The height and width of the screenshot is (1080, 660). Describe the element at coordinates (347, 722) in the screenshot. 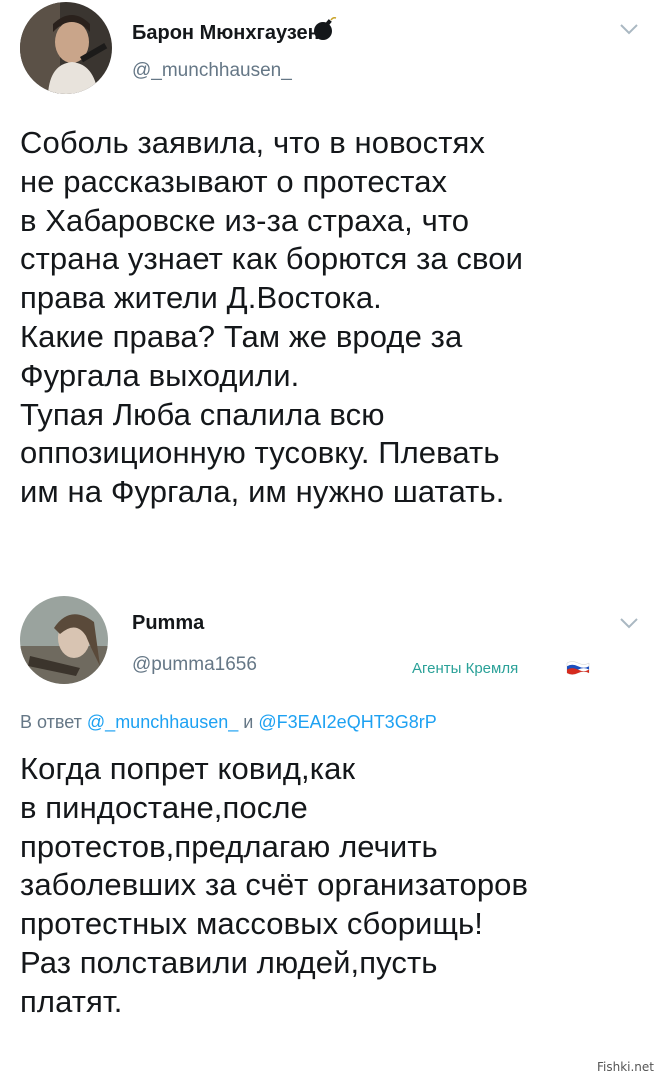

I see `reply-mention: @F3EAI2eQHT3G8rP` at that location.